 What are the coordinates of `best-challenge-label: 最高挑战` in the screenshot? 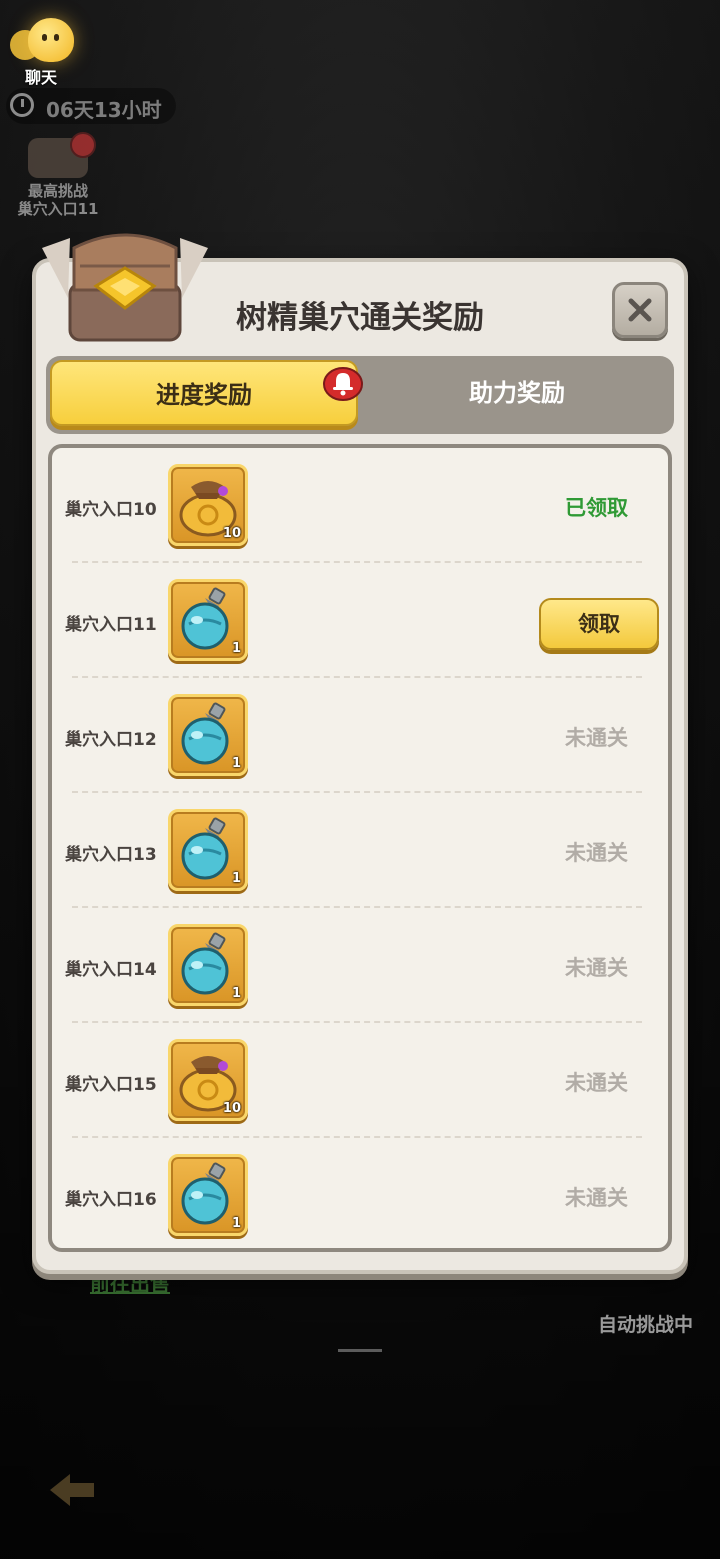 It's located at (57, 191).